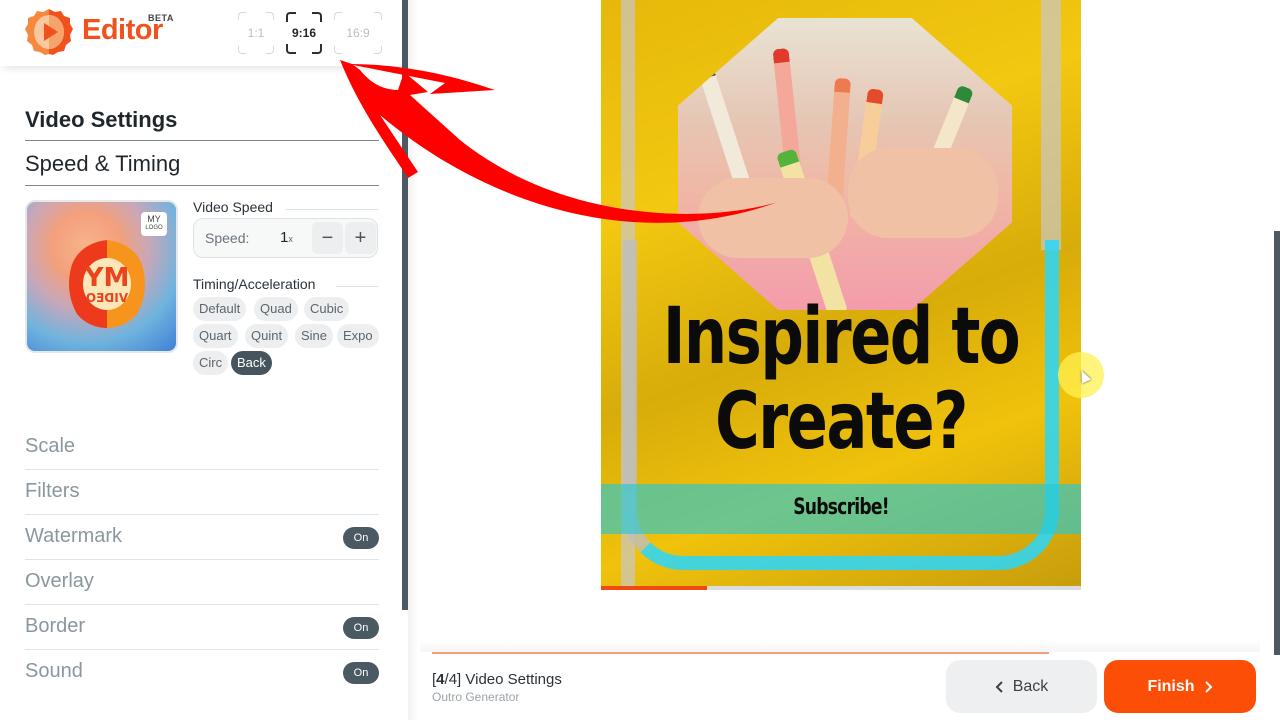 The image size is (1280, 720). I want to click on timing-option-cubic: Cubic, so click(327, 309).